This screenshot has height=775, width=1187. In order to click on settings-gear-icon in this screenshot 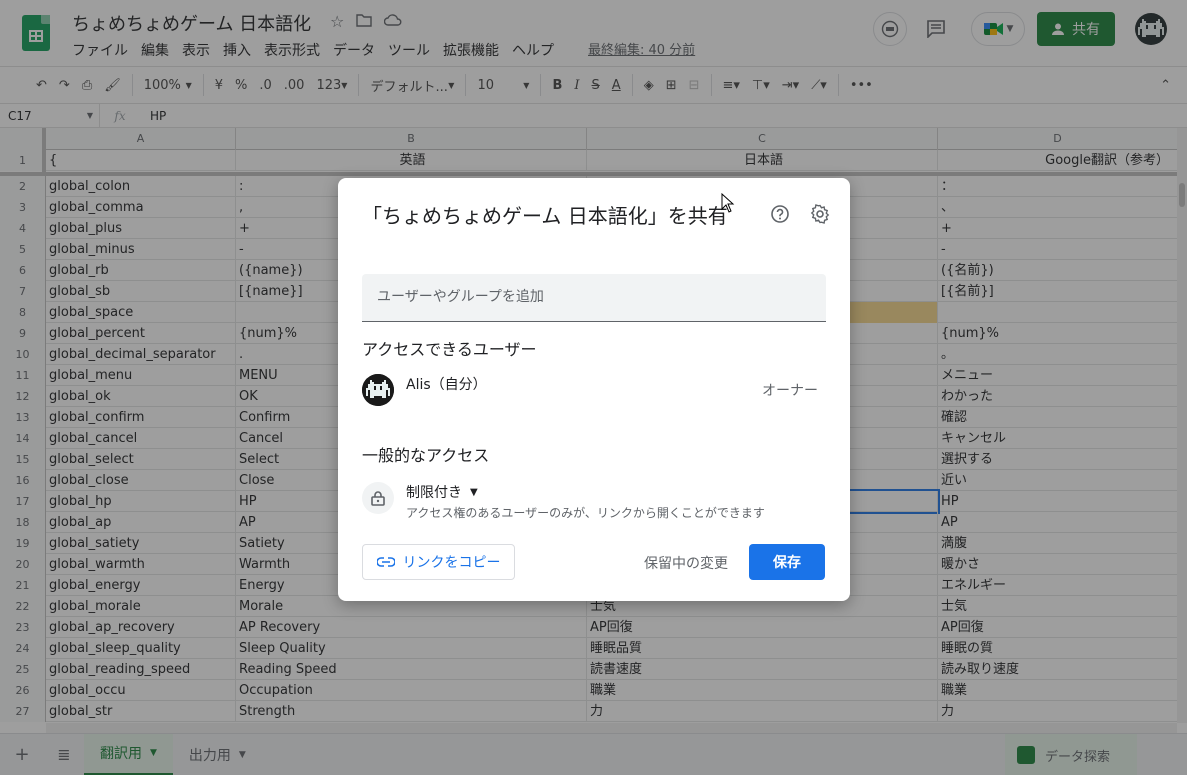, I will do `click(820, 216)`.